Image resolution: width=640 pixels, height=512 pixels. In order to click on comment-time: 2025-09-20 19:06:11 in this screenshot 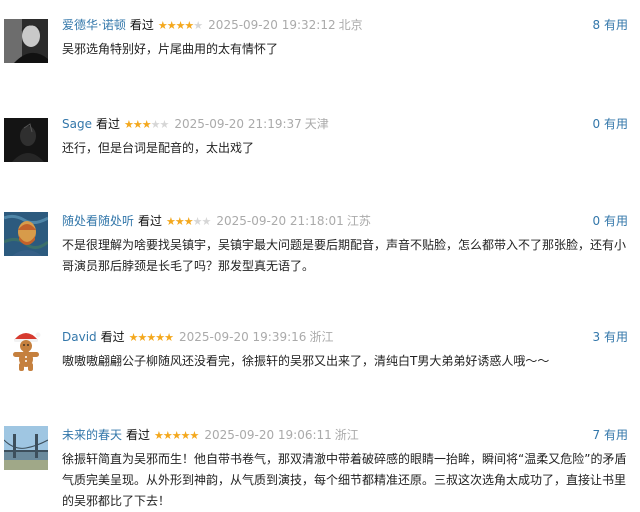, I will do `click(268, 435)`.